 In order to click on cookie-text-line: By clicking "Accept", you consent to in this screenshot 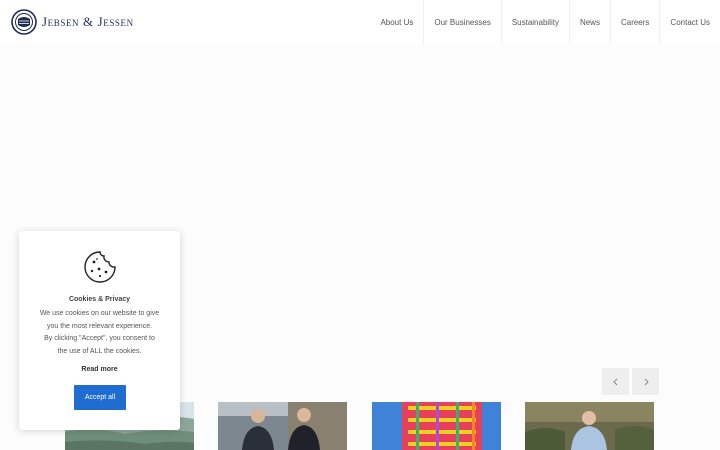, I will do `click(99, 339)`.